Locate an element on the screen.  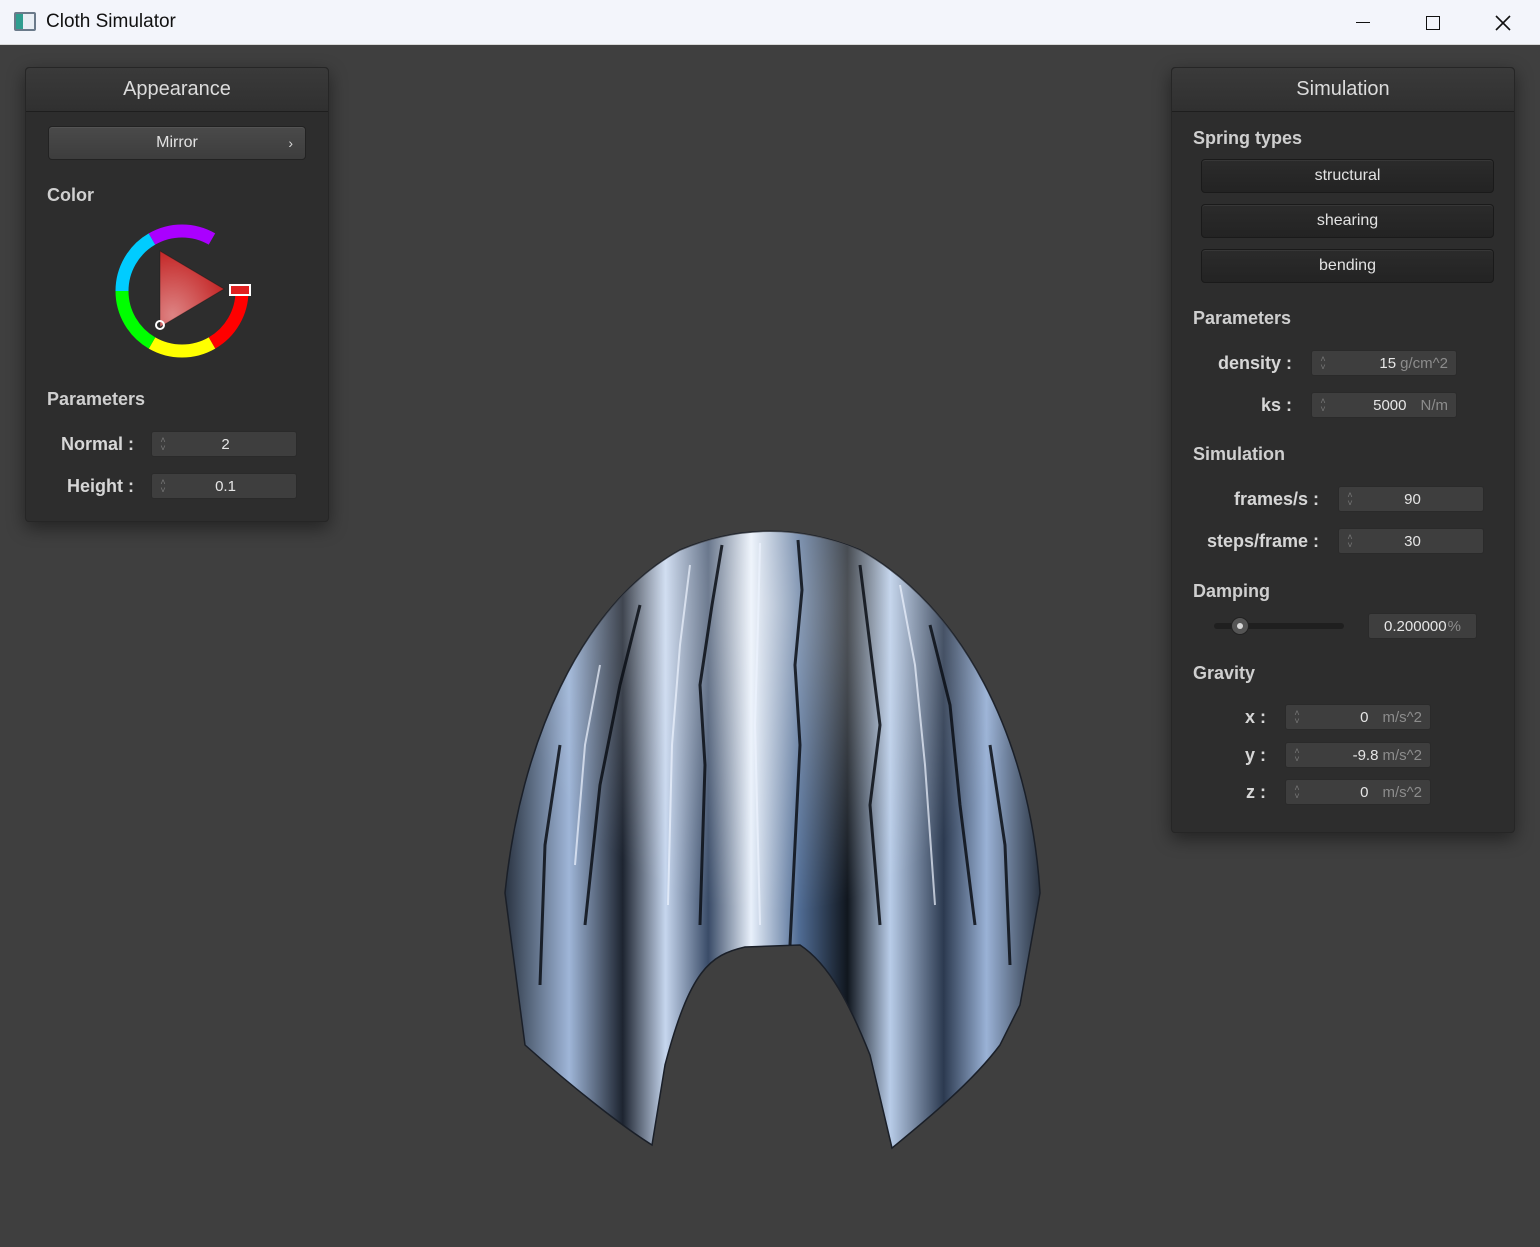
simulation-parameters-label: Parameters is located at coordinates (1242, 318).